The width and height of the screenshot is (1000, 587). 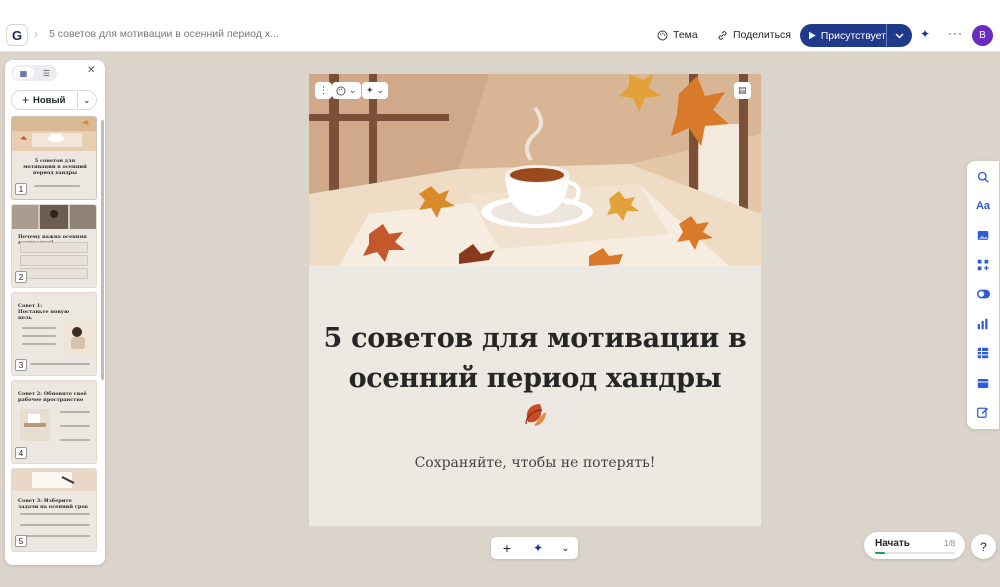 I want to click on layout-icon: ▤, so click(x=742, y=90).